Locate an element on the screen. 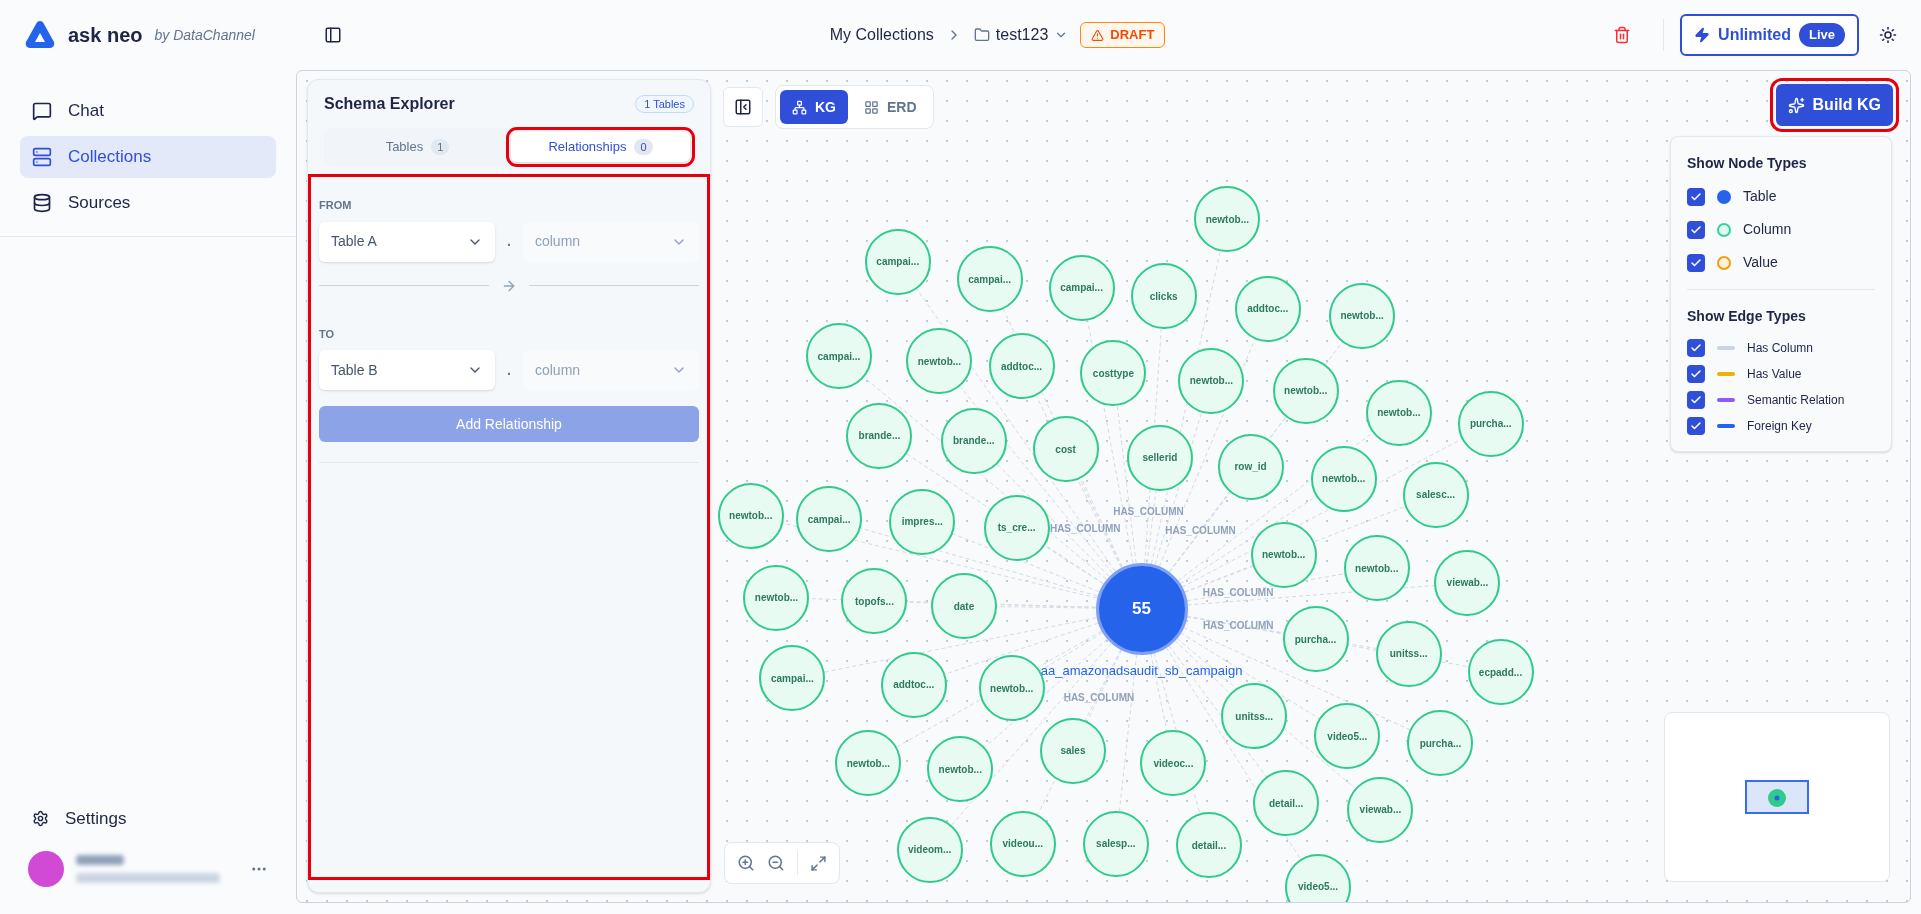 The image size is (1921, 914). chat-icon is located at coordinates (42, 111).